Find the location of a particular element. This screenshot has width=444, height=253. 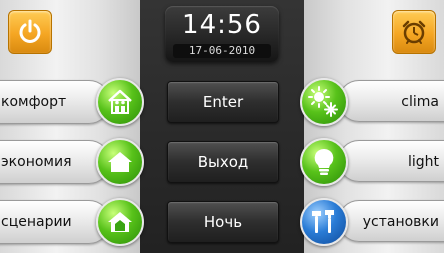

tools-icon is located at coordinates (323, 221).